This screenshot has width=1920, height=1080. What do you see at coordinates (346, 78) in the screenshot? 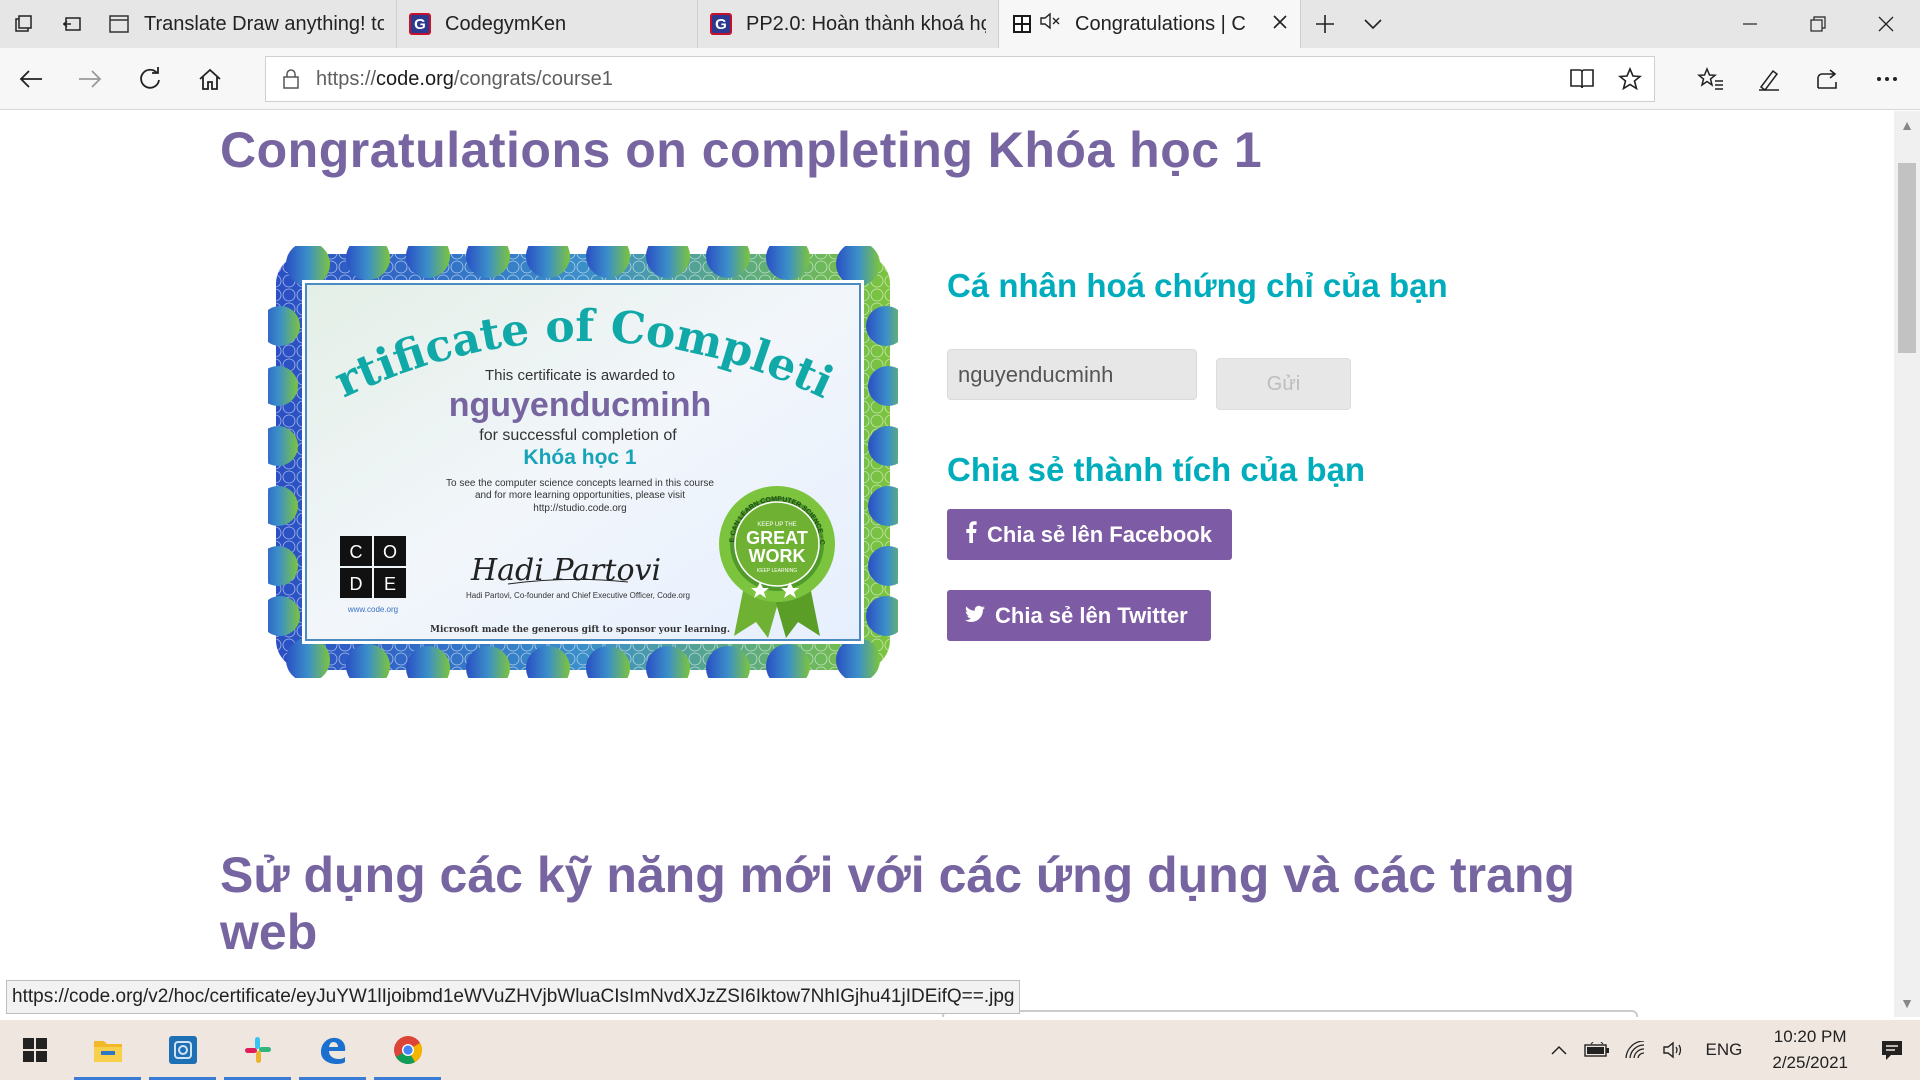
I see `url-scheme: https://` at bounding box center [346, 78].